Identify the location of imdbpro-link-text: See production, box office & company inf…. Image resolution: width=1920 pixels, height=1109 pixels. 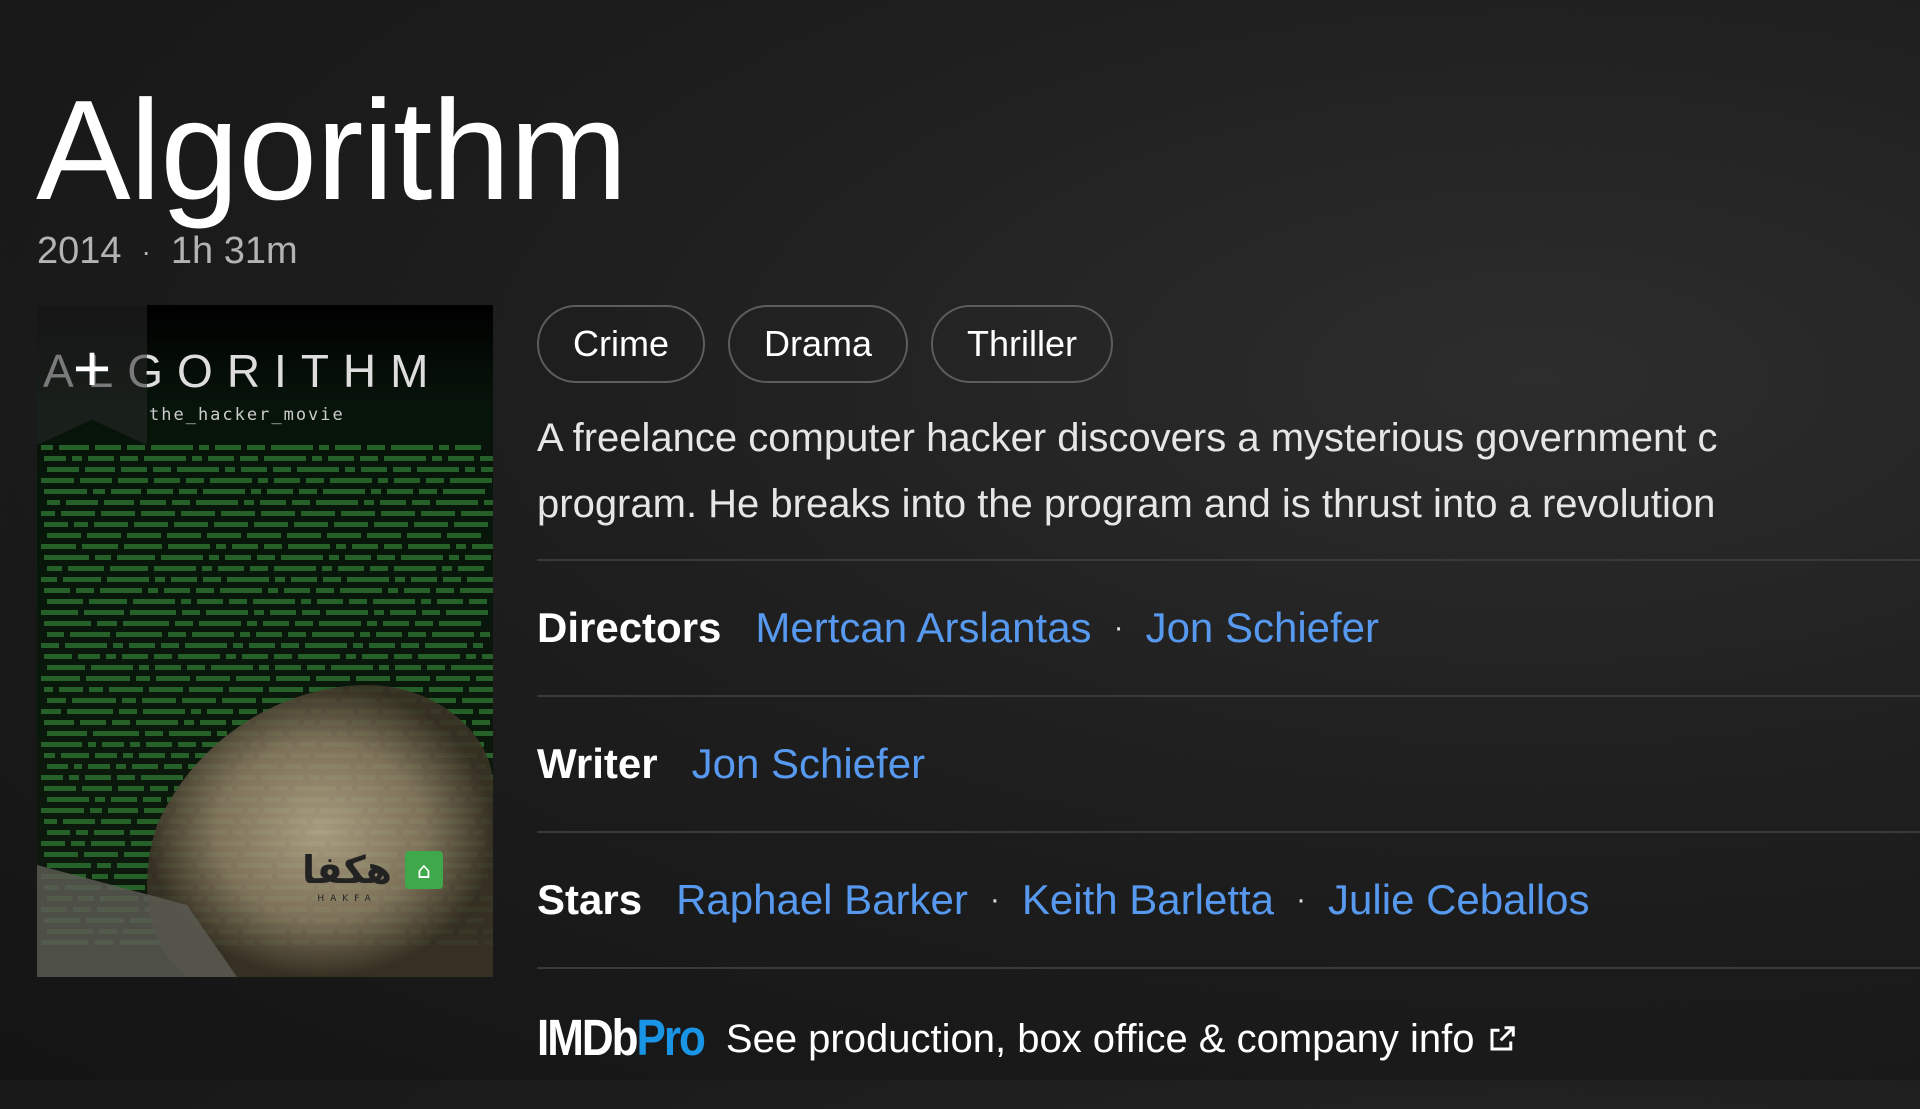
(1100, 1038).